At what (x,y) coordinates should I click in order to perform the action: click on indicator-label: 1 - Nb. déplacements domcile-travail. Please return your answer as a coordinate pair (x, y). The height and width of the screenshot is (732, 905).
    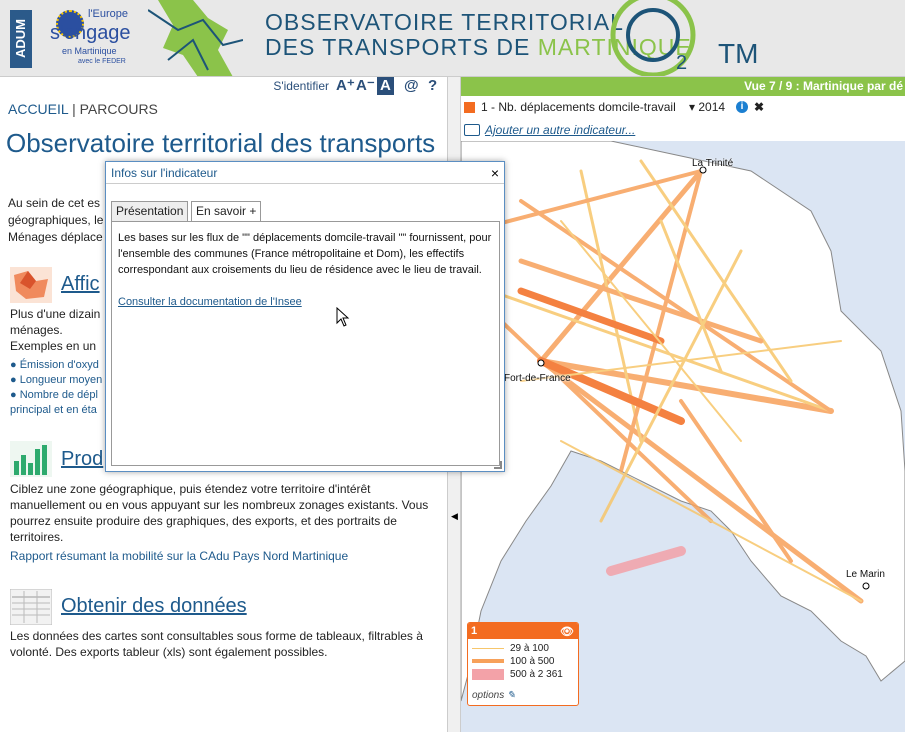
    Looking at the image, I should click on (578, 107).